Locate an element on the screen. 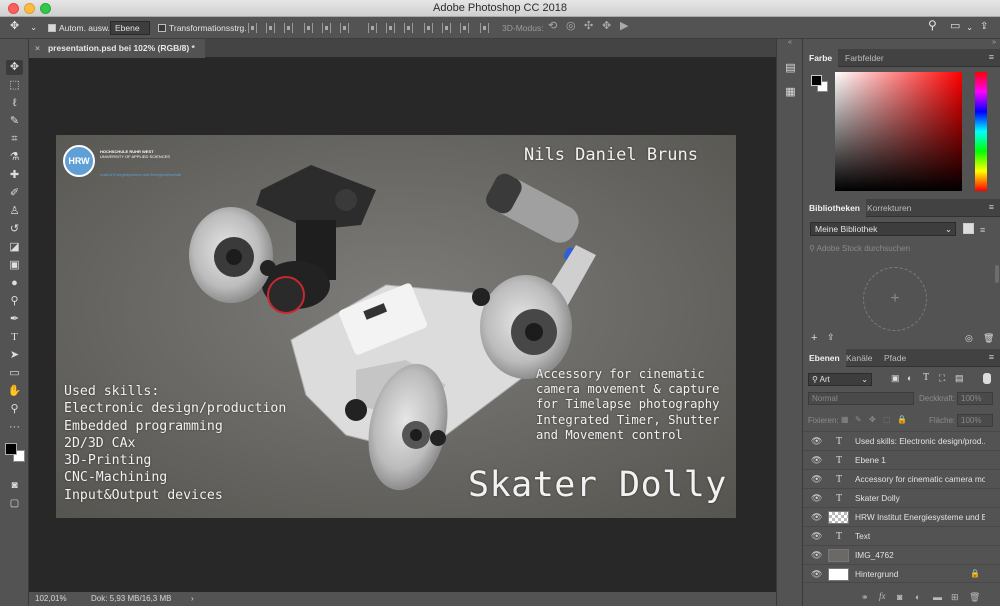 The width and height of the screenshot is (1000, 606). zoom-window-button is located at coordinates (45, 8).